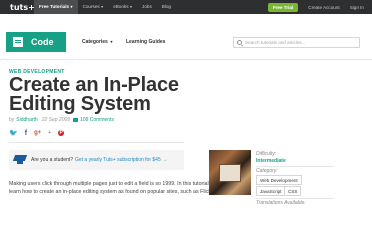 The width and height of the screenshot is (372, 240). Describe the element at coordinates (52, 160) in the screenshot. I see `promo-text: Are you a student?` at that location.